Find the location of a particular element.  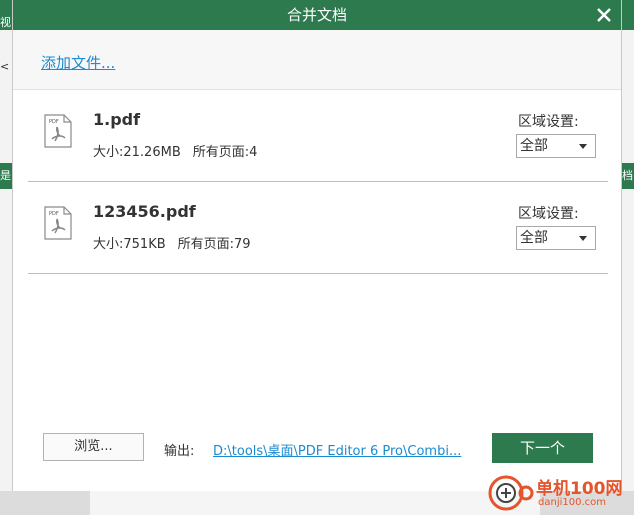

background-bottom-panel is located at coordinates (315, 503).